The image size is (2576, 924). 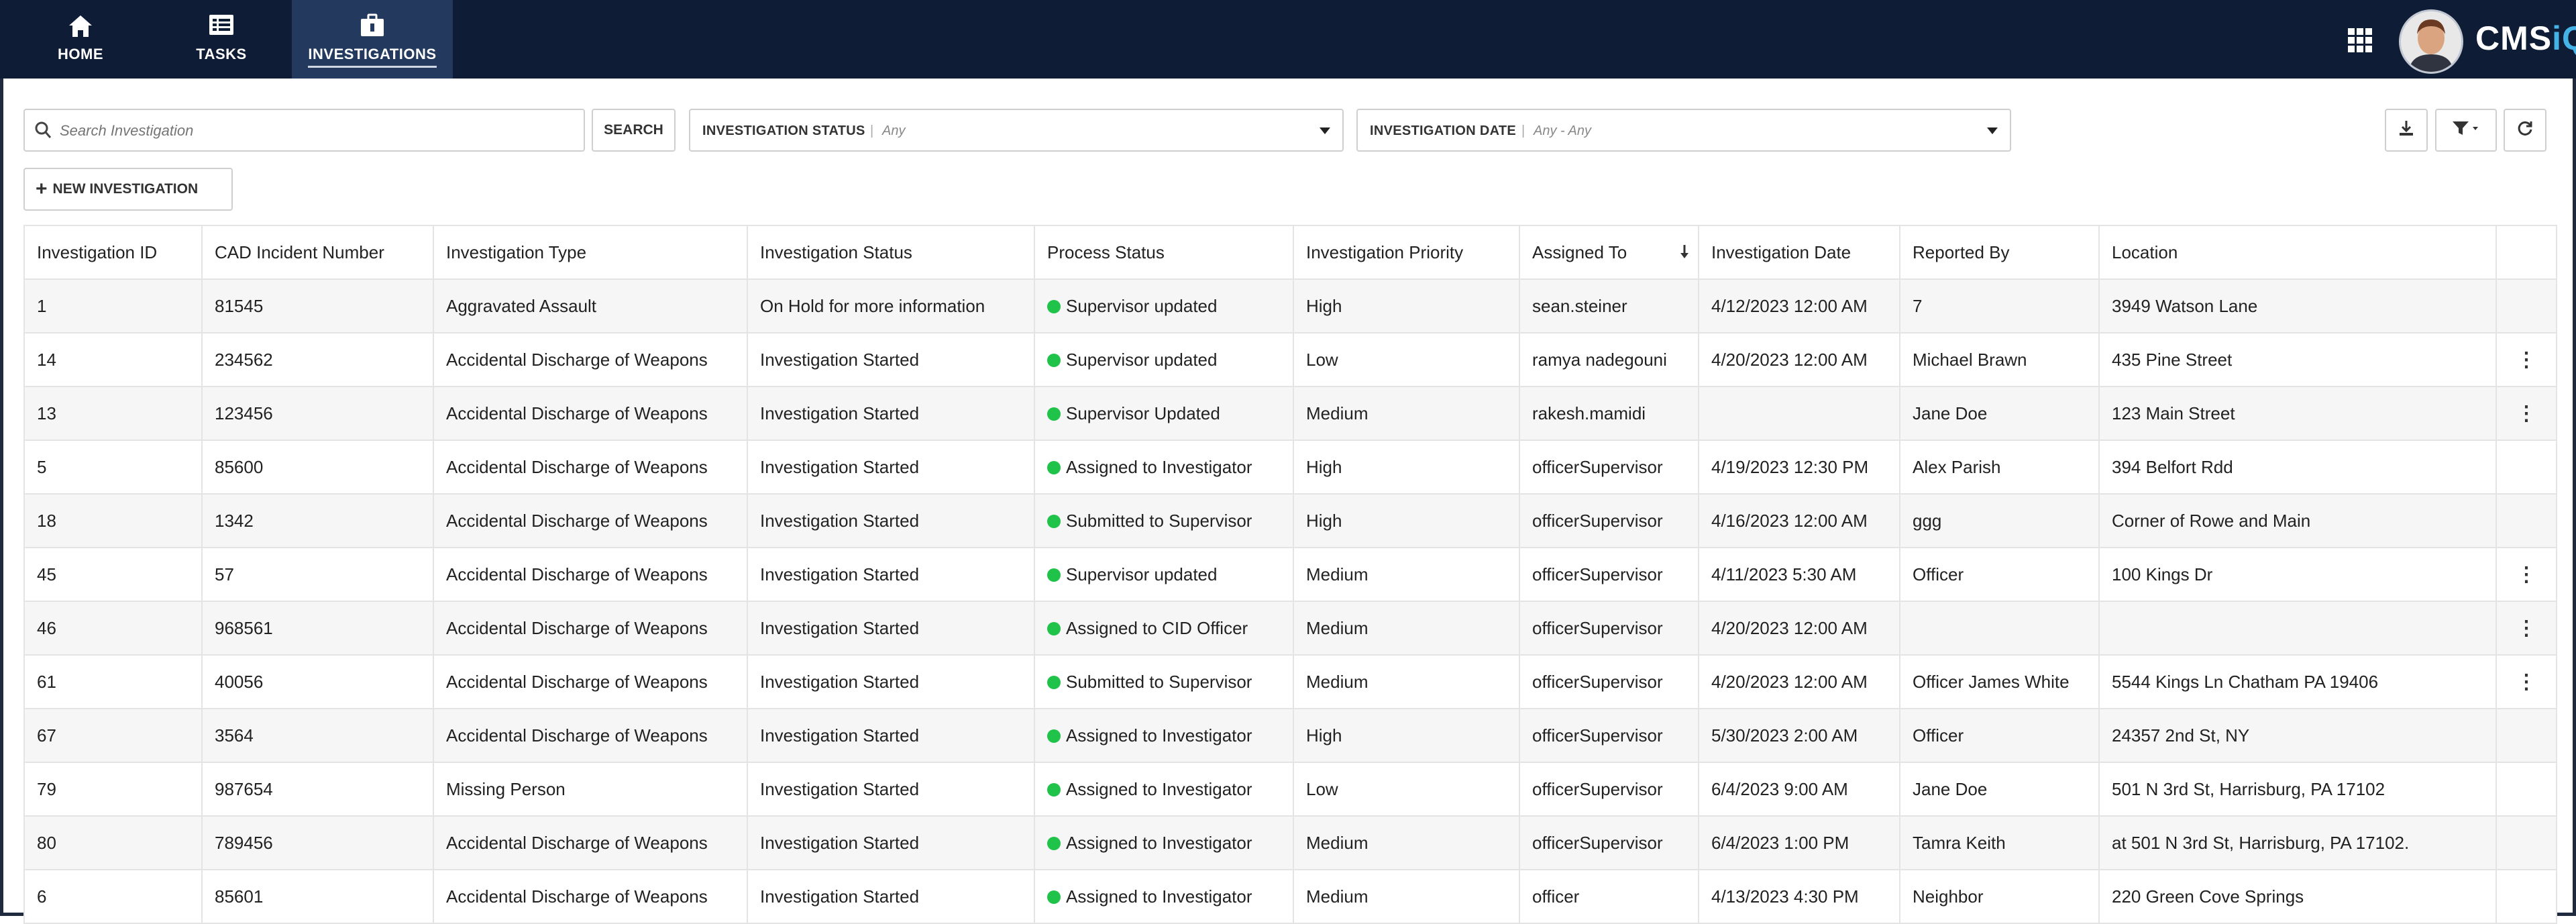 What do you see at coordinates (1784, 735) in the screenshot?
I see `investigation-date-text: 5/30/2023 2:00 AM` at bounding box center [1784, 735].